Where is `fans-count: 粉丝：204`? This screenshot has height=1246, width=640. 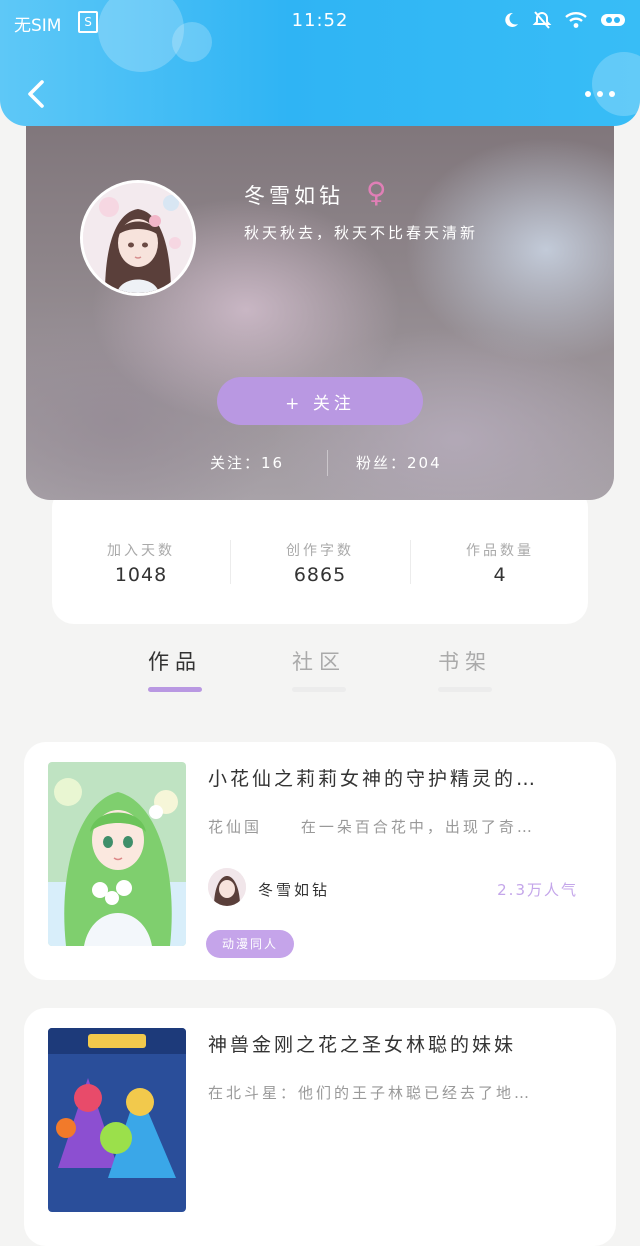 fans-count: 粉丝：204 is located at coordinates (399, 462).